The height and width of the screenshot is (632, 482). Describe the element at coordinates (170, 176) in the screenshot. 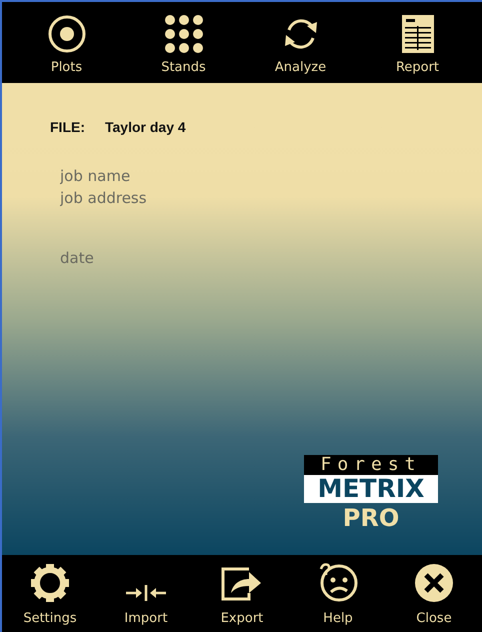

I see `input-field: job name` at that location.